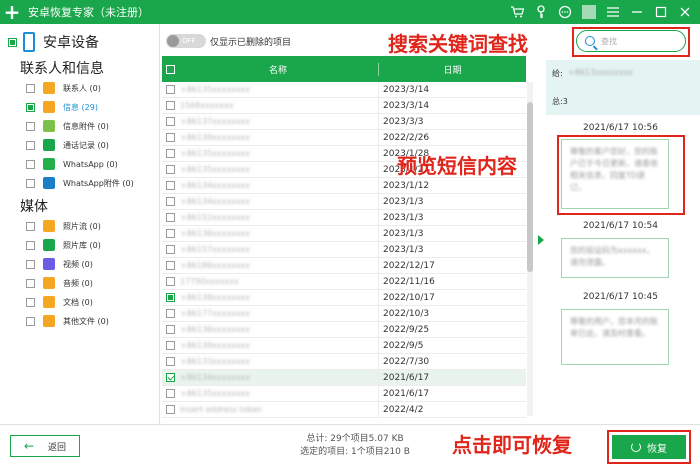  Describe the element at coordinates (344, 249) in the screenshot. I see `table-row: +86157xxxxxxxx 2023/1/3` at that location.